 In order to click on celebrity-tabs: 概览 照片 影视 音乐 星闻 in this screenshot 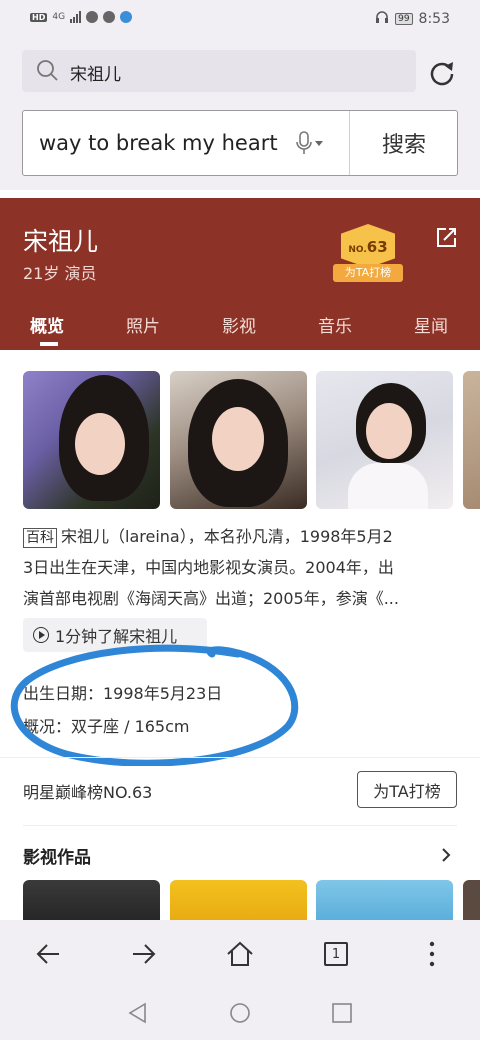, I will do `click(240, 322)`.